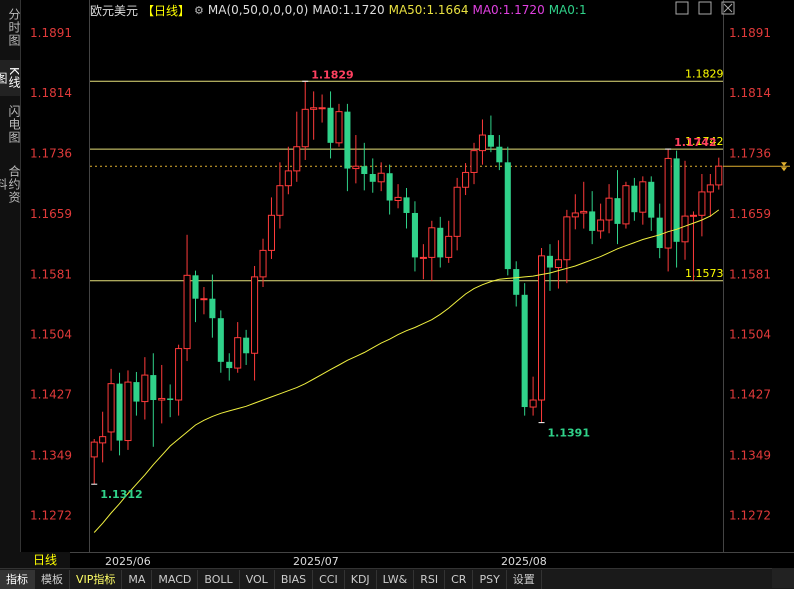  I want to click on bottom-tab-0: 指标, so click(17, 579).